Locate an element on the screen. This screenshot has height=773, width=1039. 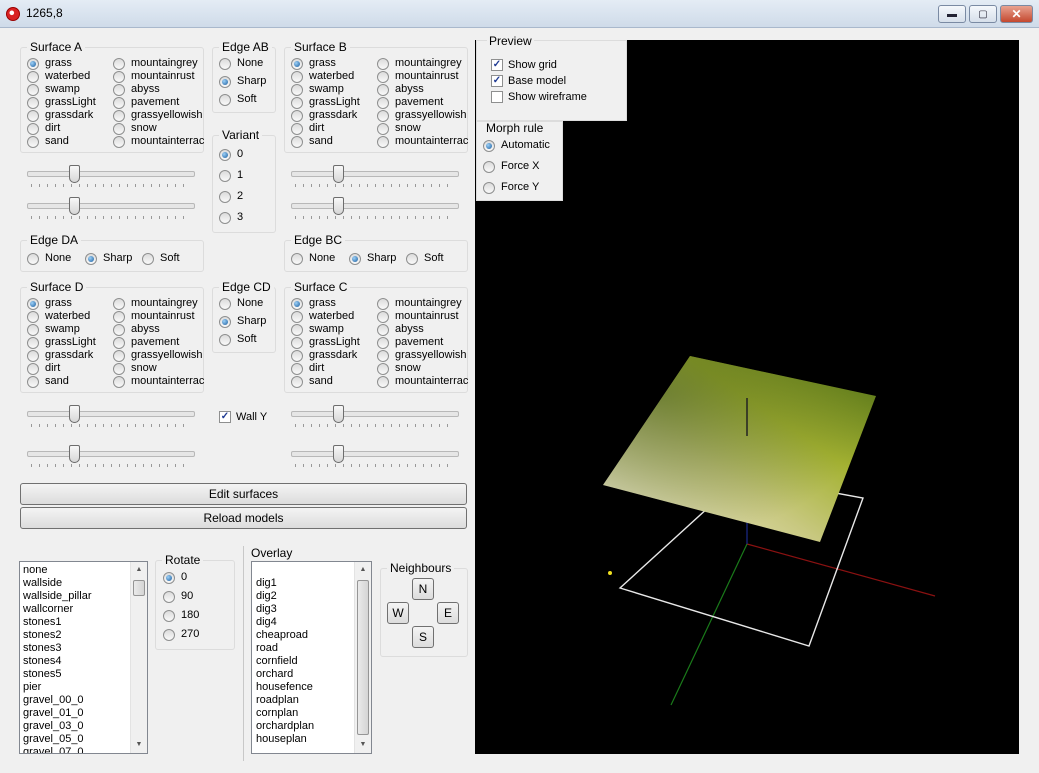
surface-a-option-abyss: abyss is located at coordinates (136, 89).